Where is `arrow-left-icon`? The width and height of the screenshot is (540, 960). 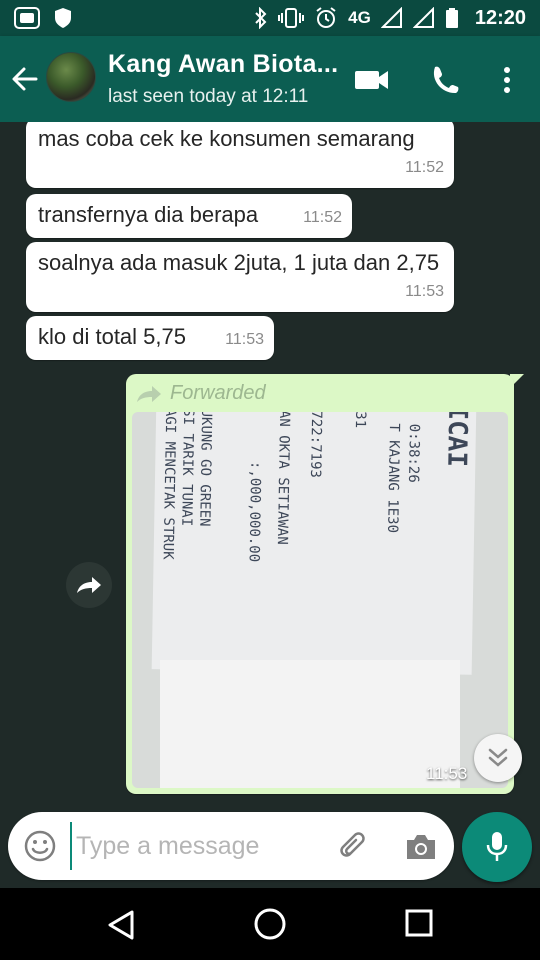
arrow-left-icon is located at coordinates (25, 79).